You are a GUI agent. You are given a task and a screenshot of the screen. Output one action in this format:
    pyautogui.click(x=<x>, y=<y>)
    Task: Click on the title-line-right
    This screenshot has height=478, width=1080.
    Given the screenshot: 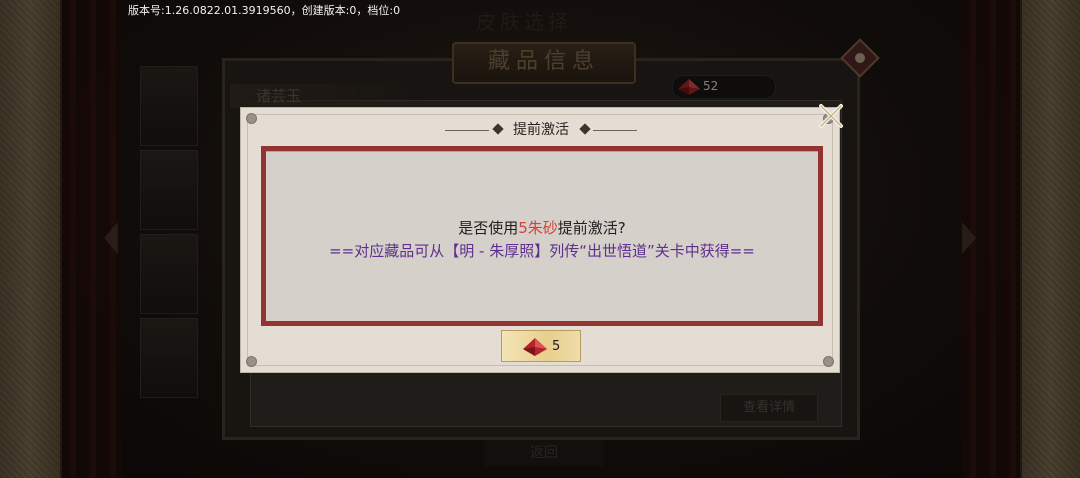 What is the action you would take?
    pyautogui.click(x=615, y=130)
    